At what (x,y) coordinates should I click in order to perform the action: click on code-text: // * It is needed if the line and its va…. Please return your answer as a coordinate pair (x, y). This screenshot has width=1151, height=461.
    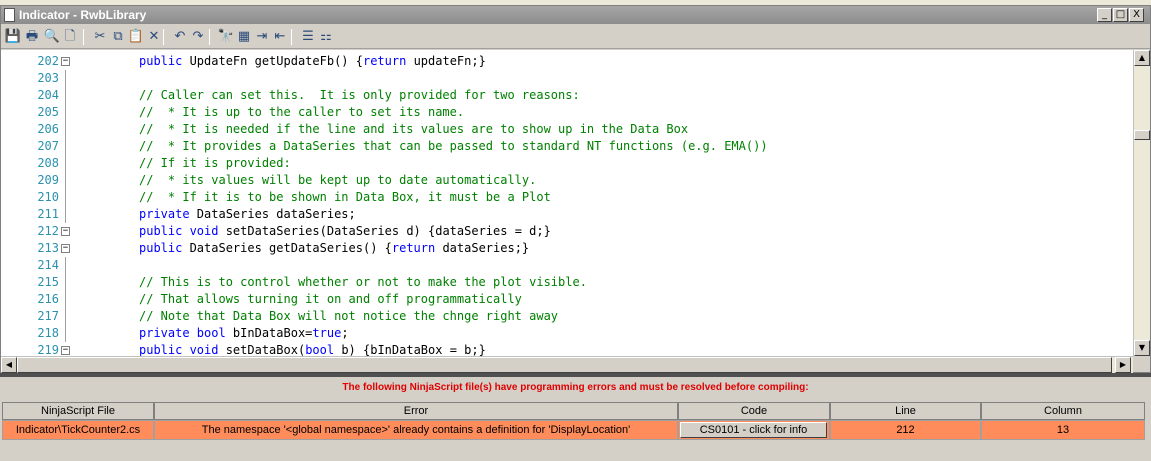
    Looking at the image, I should click on (413, 129).